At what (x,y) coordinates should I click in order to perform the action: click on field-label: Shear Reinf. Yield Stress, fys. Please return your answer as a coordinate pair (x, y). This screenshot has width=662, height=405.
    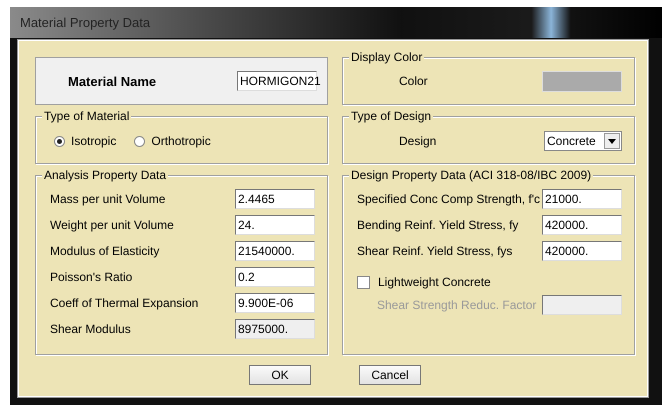
    Looking at the image, I should click on (434, 251).